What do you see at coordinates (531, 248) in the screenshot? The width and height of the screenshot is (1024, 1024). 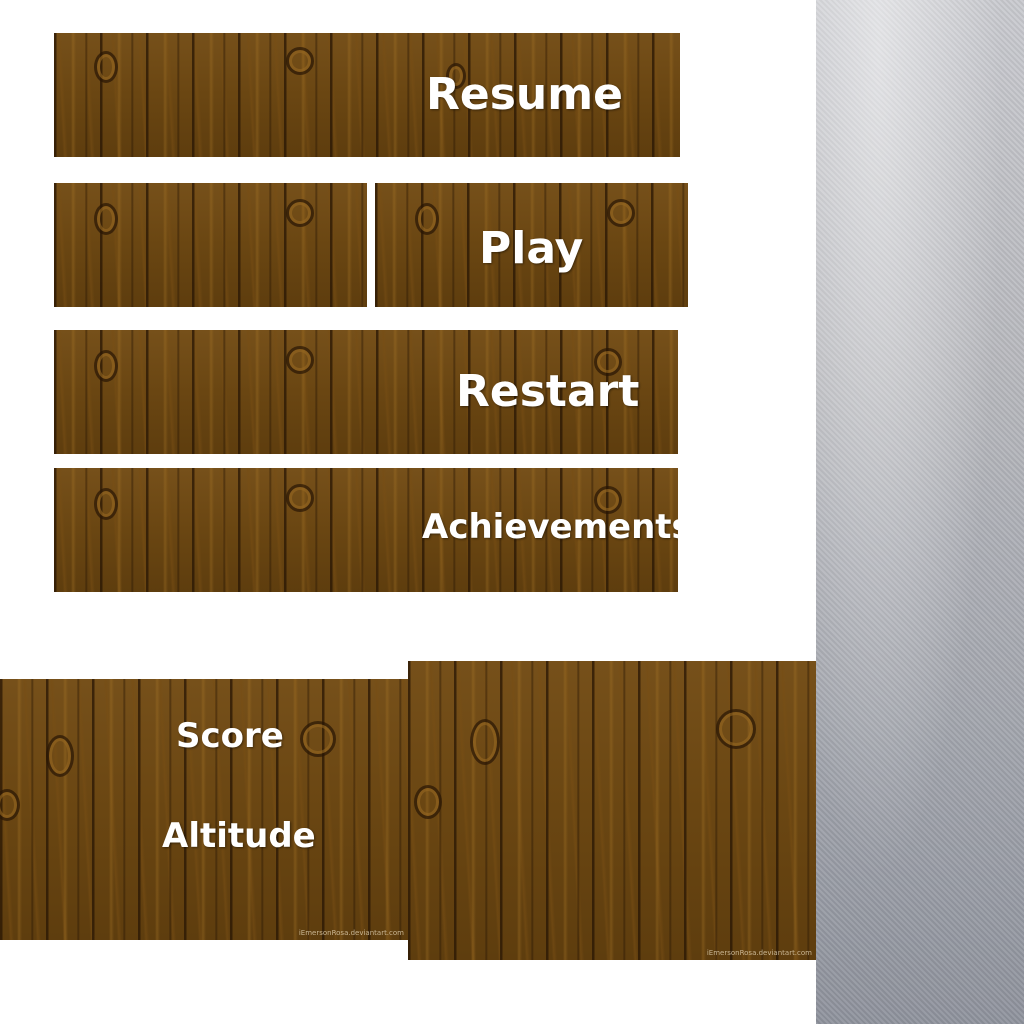 I see `play-label: Play` at bounding box center [531, 248].